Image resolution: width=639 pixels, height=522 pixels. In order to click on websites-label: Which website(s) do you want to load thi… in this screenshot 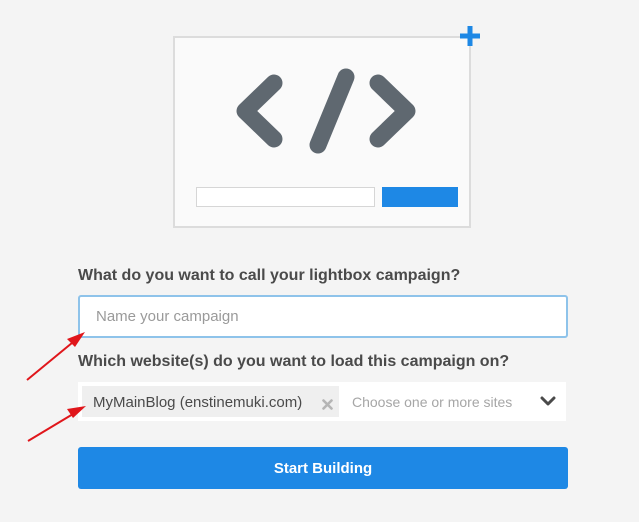, I will do `click(294, 361)`.